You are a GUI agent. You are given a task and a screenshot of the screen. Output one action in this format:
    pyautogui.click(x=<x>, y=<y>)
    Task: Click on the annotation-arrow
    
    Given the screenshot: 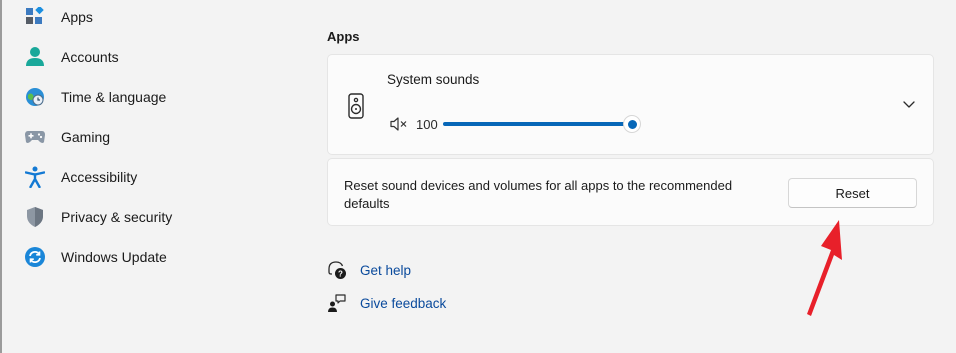 What is the action you would take?
    pyautogui.click(x=824, y=268)
    